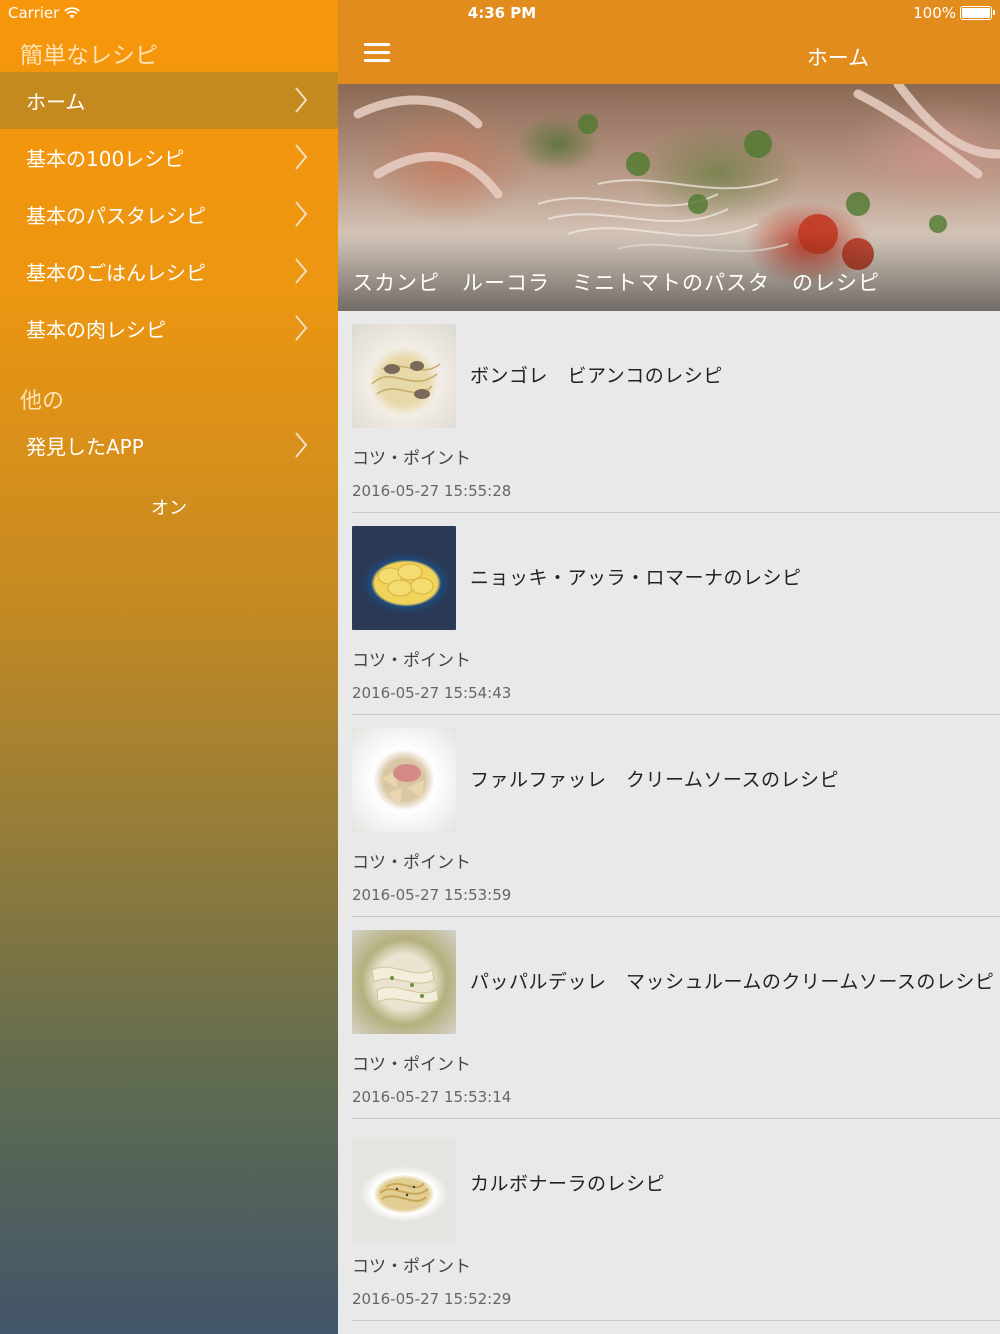 This screenshot has height=1334, width=1000. What do you see at coordinates (169, 445) in the screenshot?
I see `menu-item-discovered-app: 発見したAPP` at bounding box center [169, 445].